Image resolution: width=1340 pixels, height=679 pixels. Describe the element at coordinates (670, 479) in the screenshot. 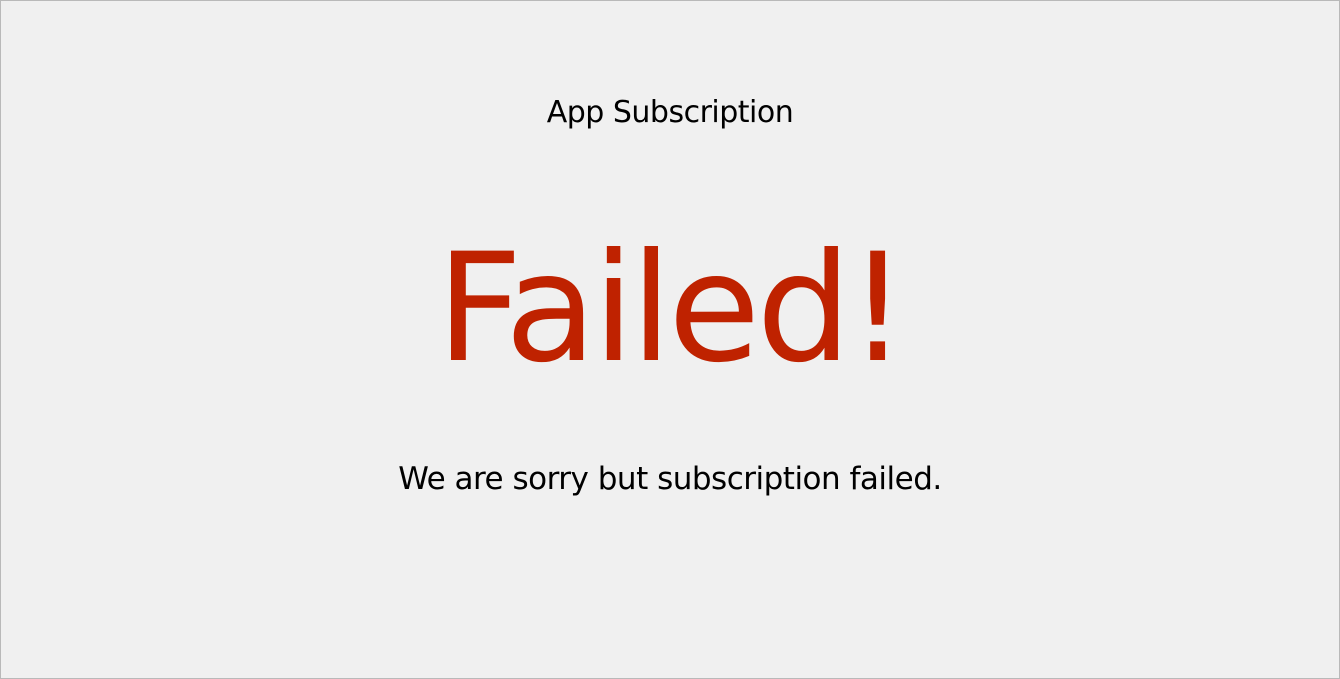

I see `failure-message: We are sorry but subscription failed.` at that location.